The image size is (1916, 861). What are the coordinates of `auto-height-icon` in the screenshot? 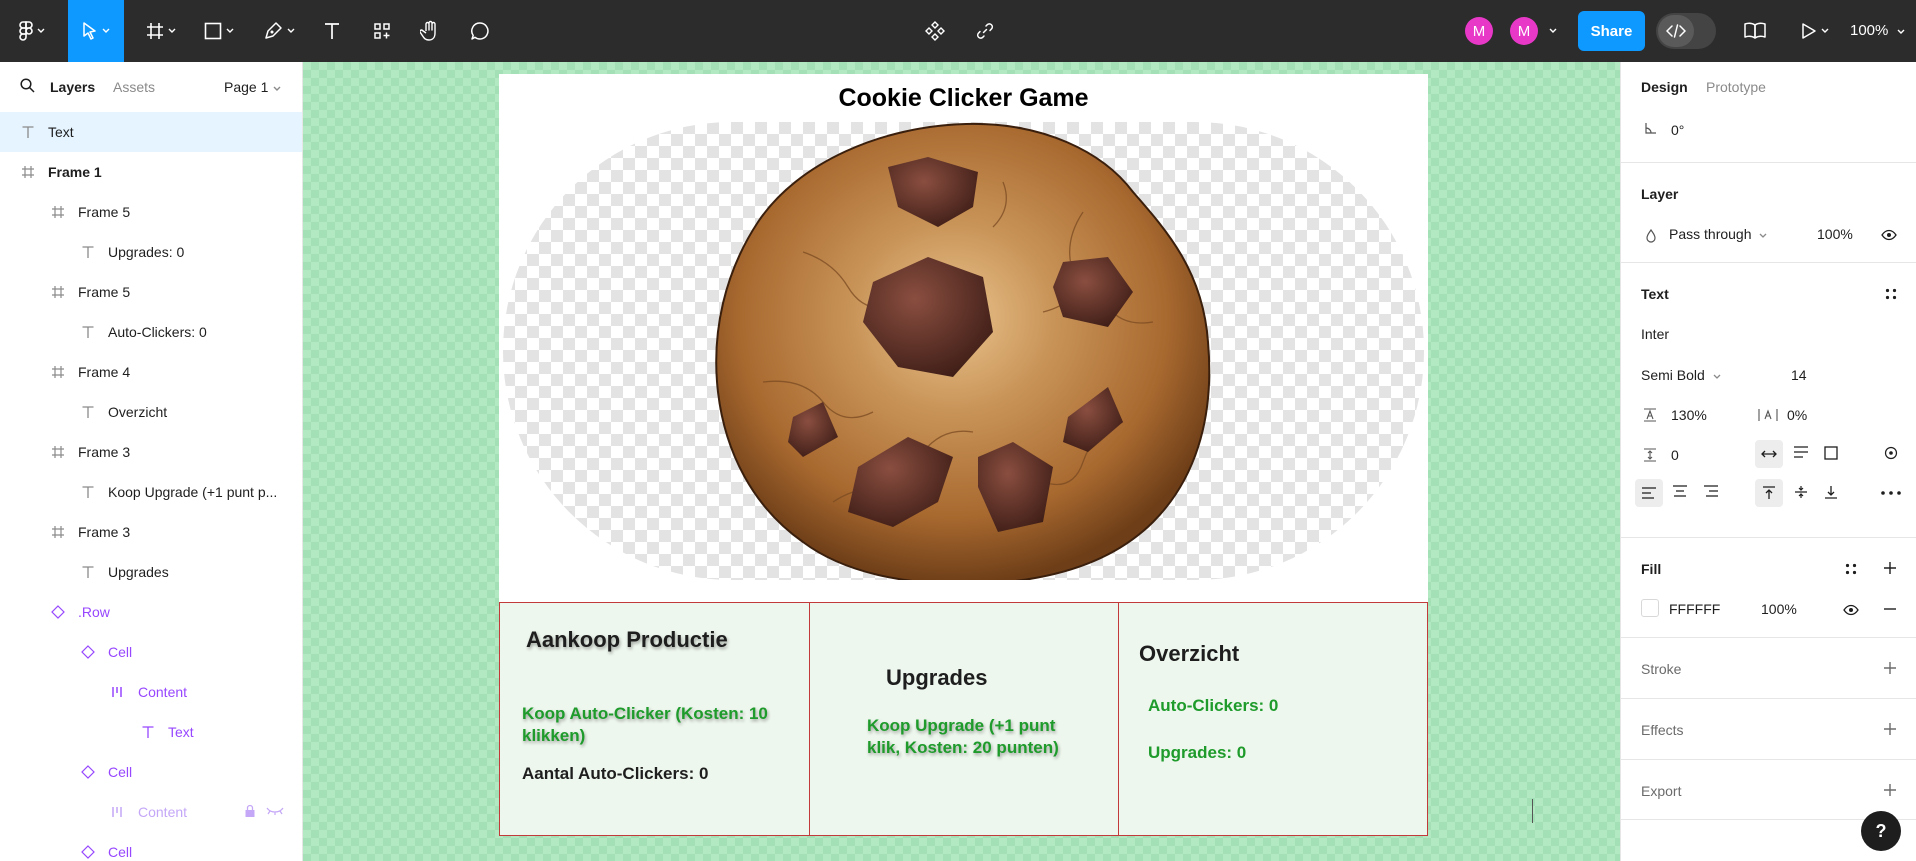 It's located at (1801, 452).